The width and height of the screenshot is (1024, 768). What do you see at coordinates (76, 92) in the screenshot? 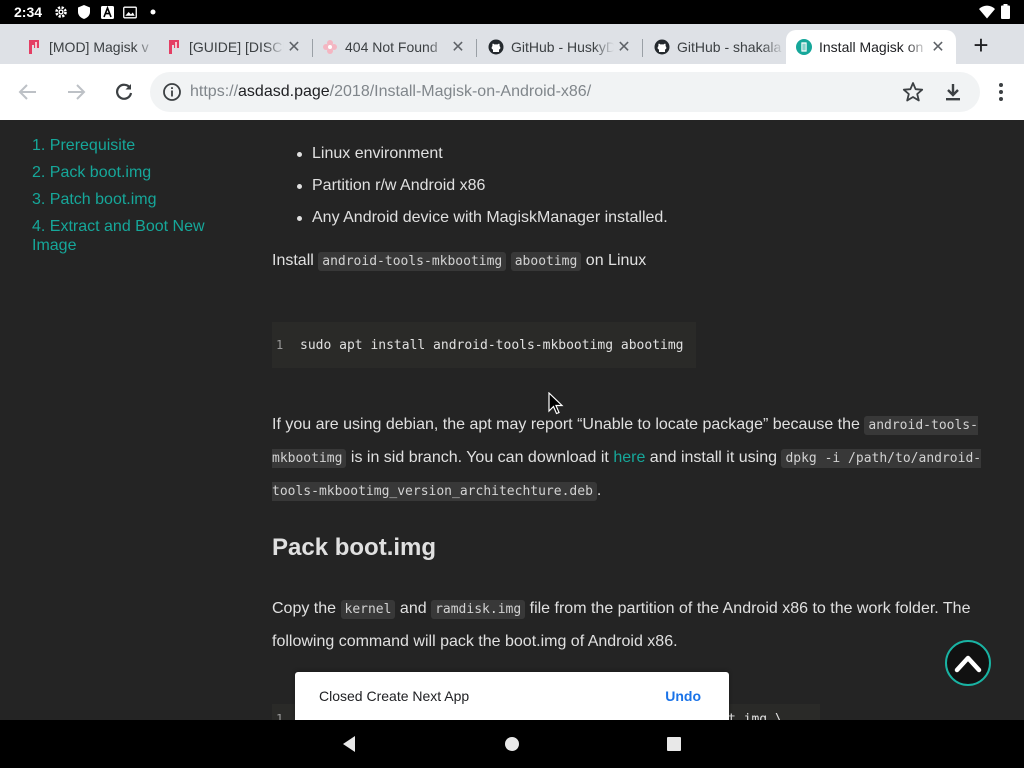
I see `forward-button` at bounding box center [76, 92].